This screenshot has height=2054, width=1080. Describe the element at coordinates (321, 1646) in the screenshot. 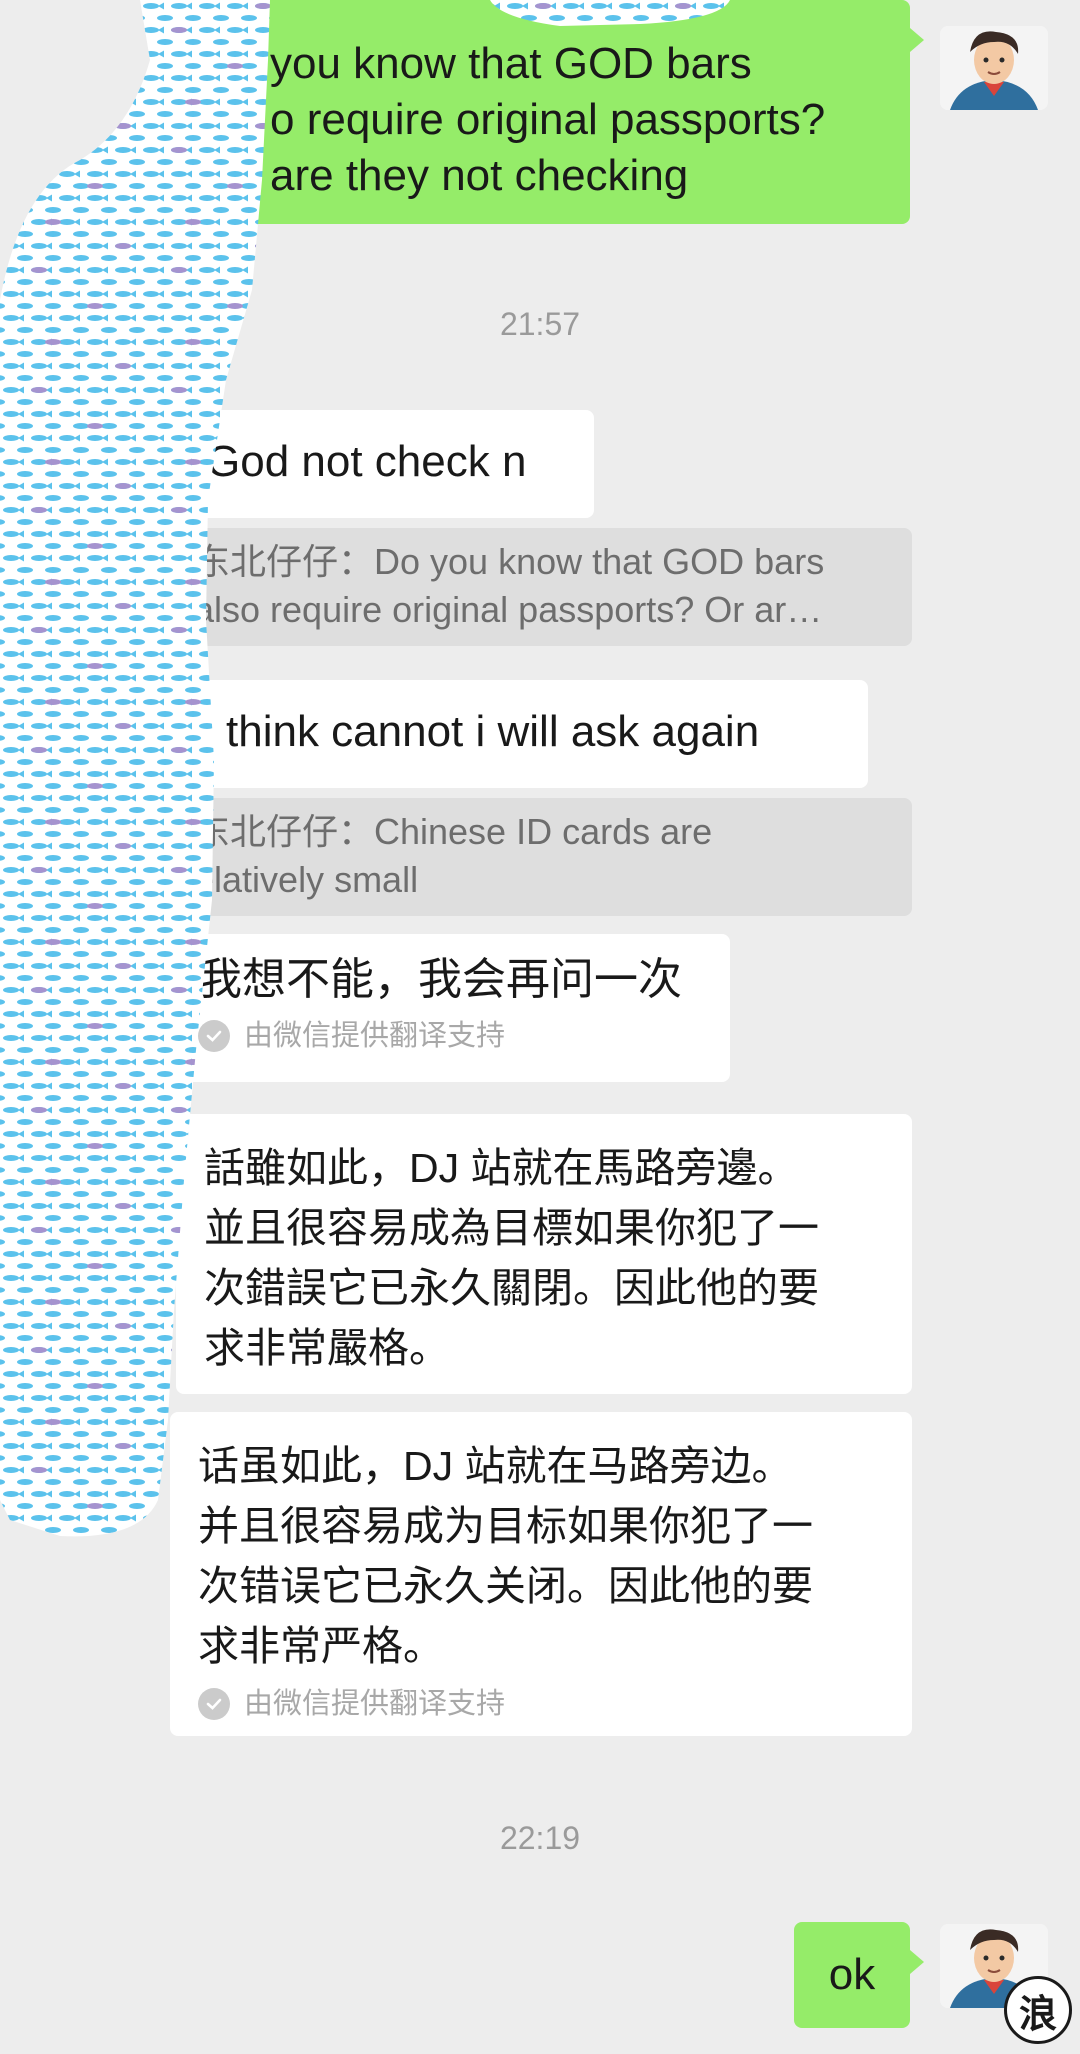

I see `message-line: 求非常严格。` at that location.